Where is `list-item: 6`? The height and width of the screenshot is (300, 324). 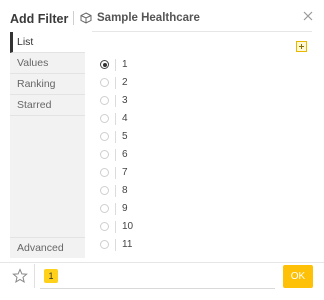
list-item: 6 is located at coordinates (202, 155).